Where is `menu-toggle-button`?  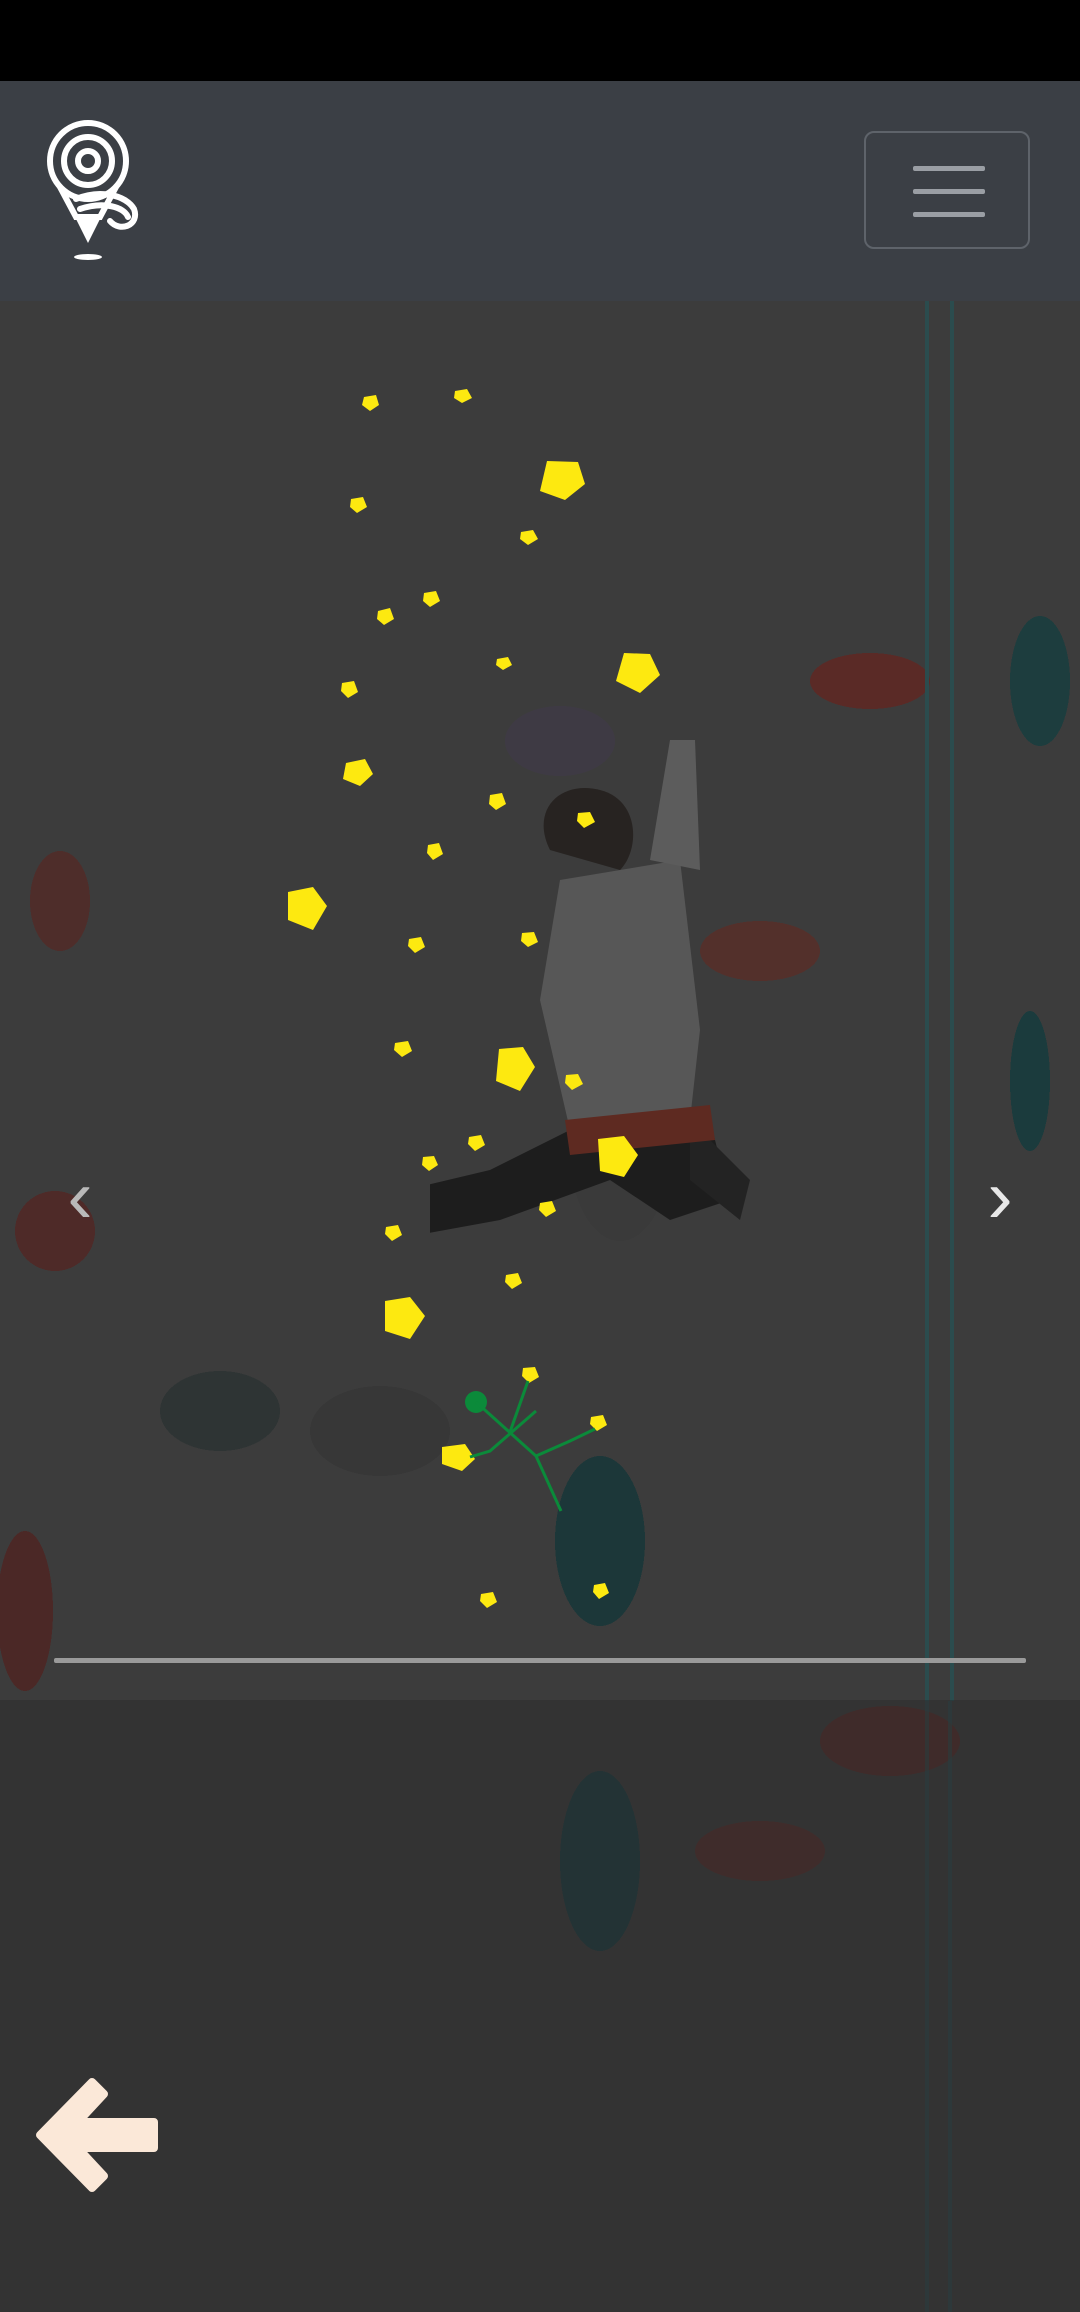 menu-toggle-button is located at coordinates (947, 190).